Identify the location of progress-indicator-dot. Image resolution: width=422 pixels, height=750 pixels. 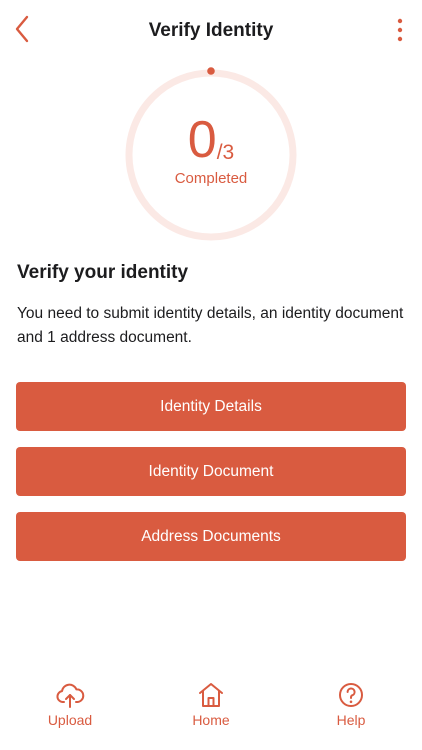
(211, 71).